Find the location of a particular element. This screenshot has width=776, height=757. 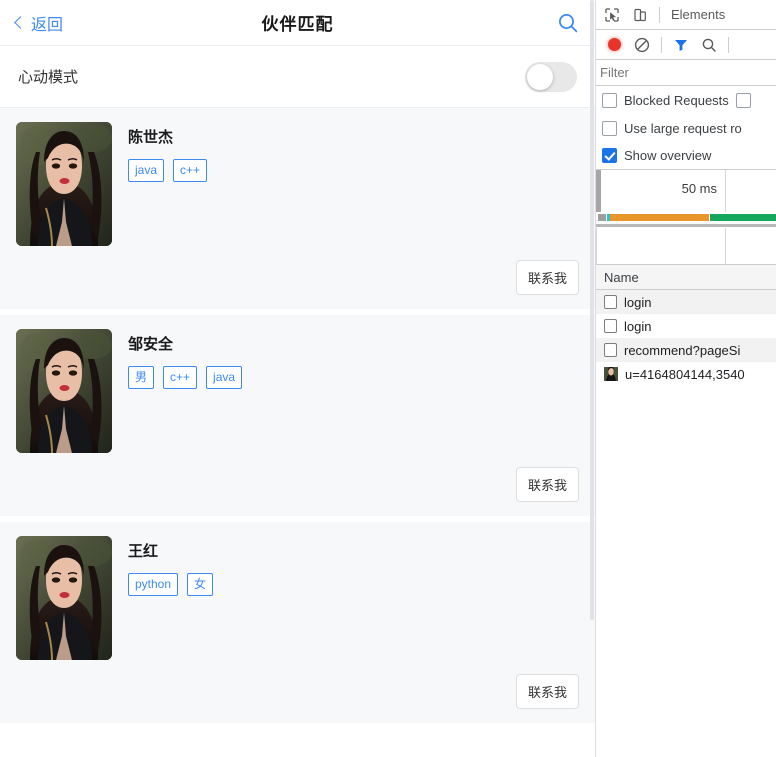

overview-bar-orange is located at coordinates (659, 217).